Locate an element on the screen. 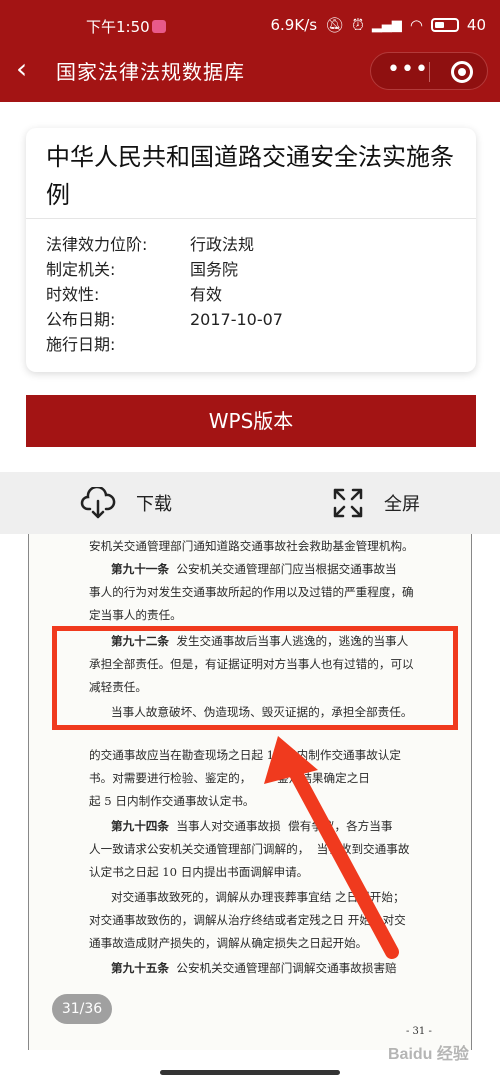 The width and height of the screenshot is (500, 1084). doc-line: 人一致请求公安机关交通管理部门调解的， 当在收到交通事故 is located at coordinates (249, 849).